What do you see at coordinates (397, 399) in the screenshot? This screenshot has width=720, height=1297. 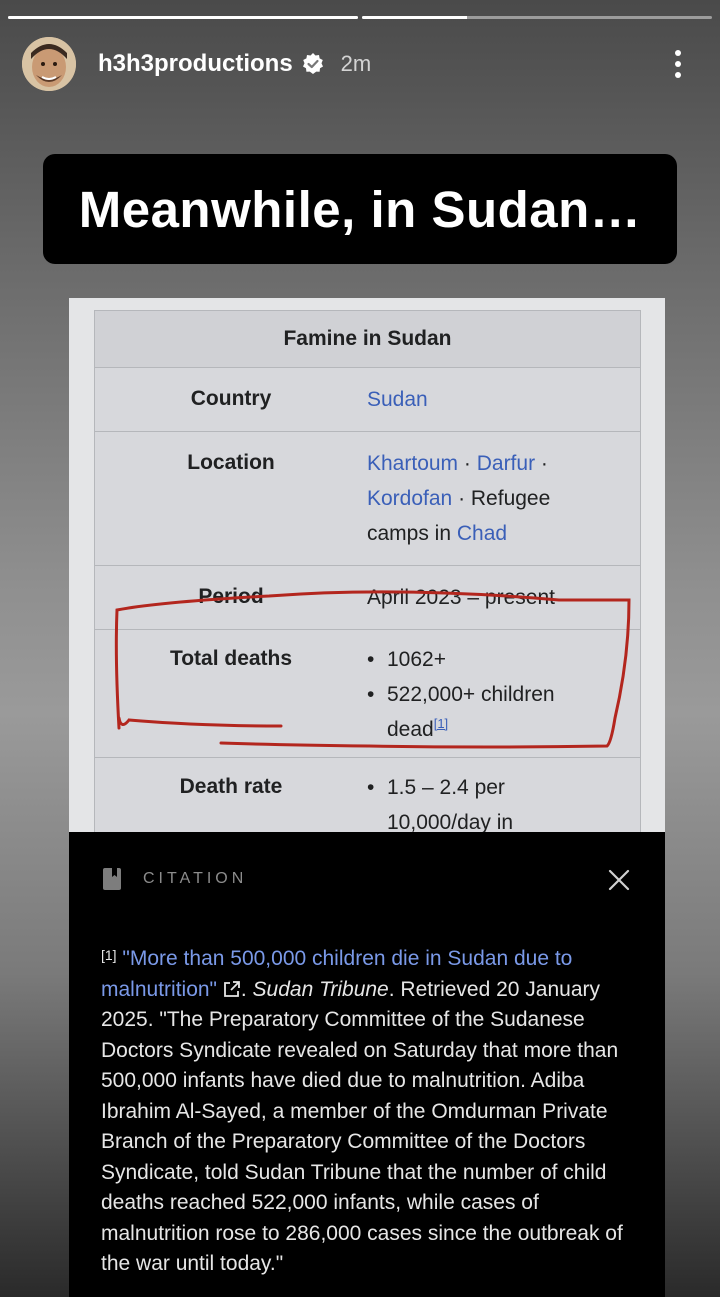 I see `sudan-link: Sudan` at bounding box center [397, 399].